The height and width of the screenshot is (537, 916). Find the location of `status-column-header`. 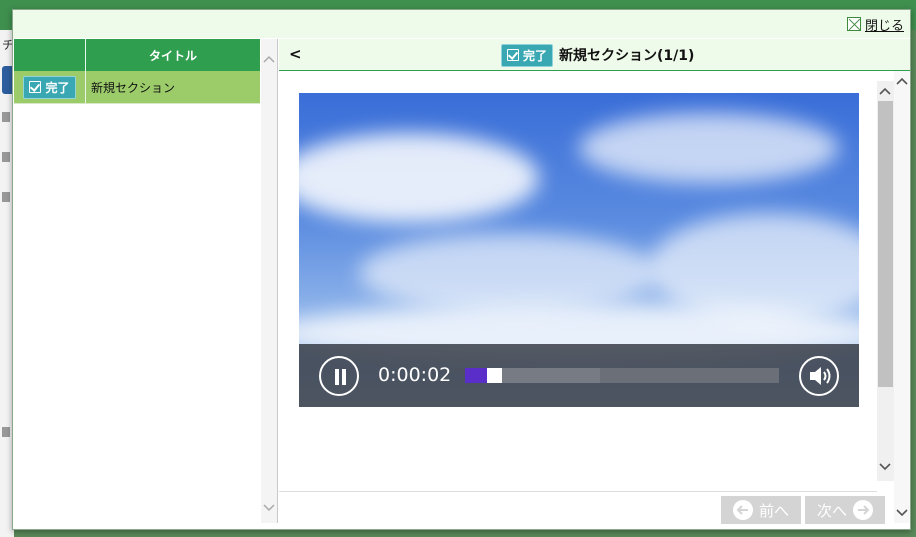

status-column-header is located at coordinates (50, 55).